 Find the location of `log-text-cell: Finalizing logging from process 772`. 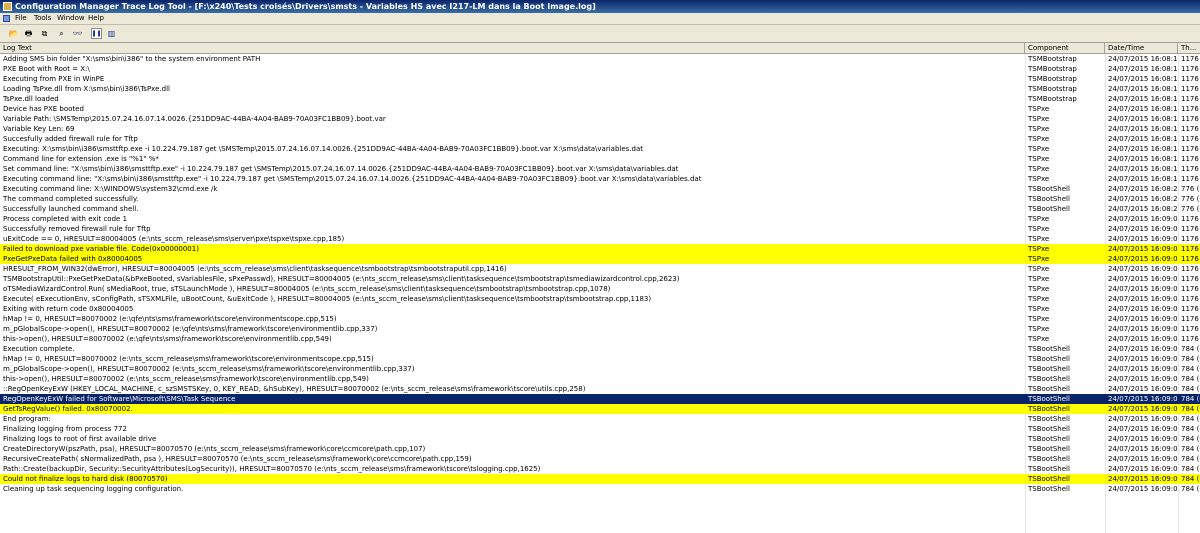

log-text-cell: Finalizing logging from process 772 is located at coordinates (65, 429).